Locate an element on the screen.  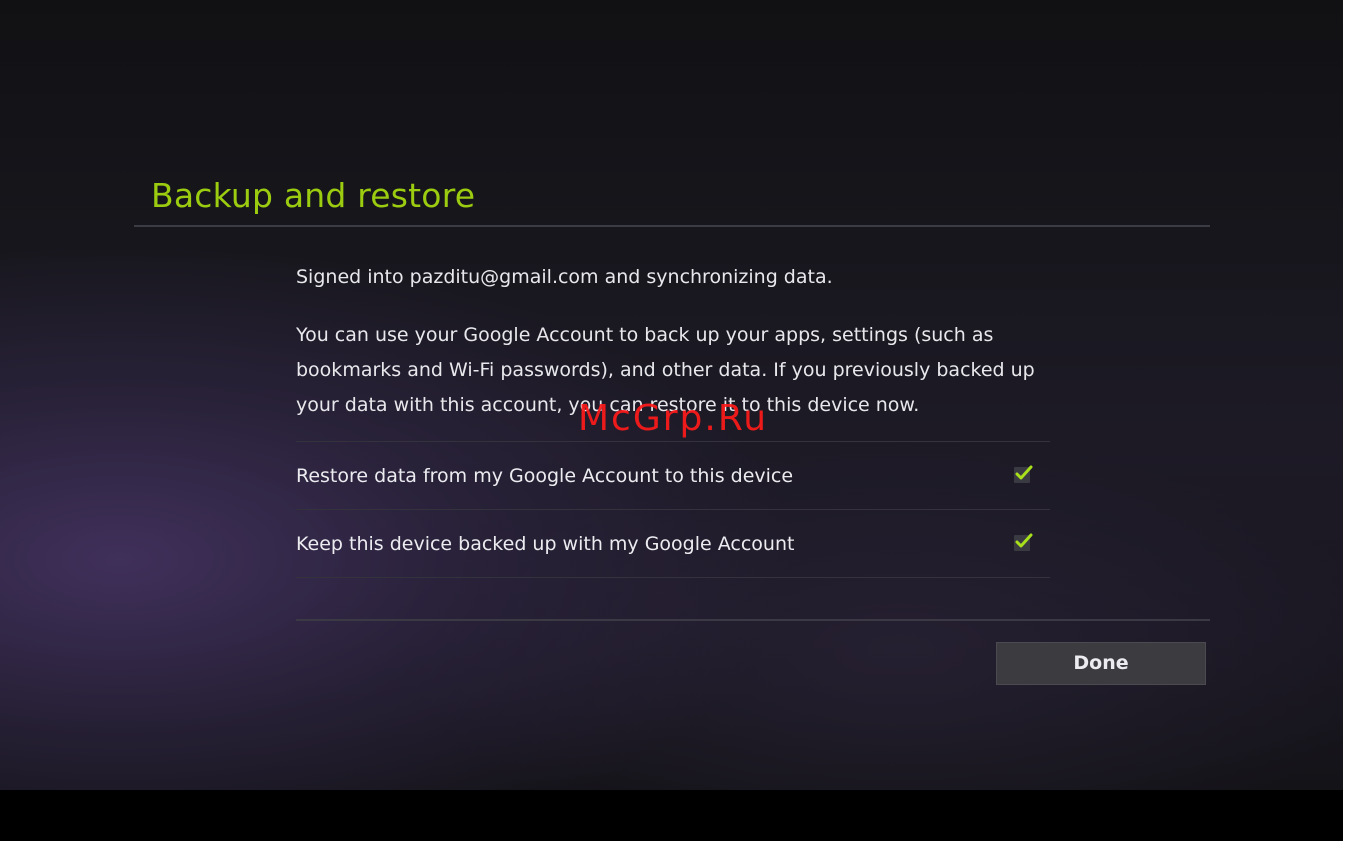
watermark: McGrp.Ru is located at coordinates (673, 418).